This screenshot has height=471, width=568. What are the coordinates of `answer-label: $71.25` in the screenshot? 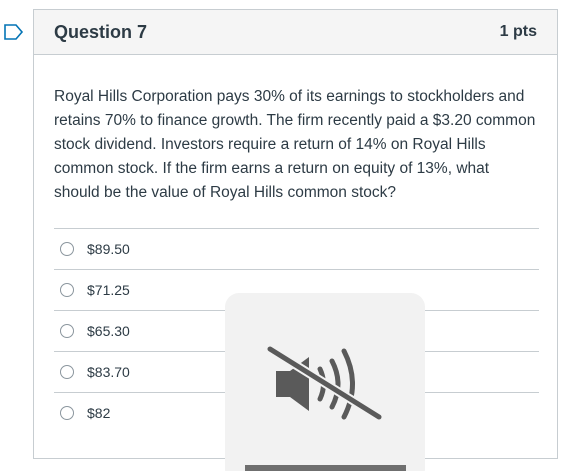 It's located at (108, 290).